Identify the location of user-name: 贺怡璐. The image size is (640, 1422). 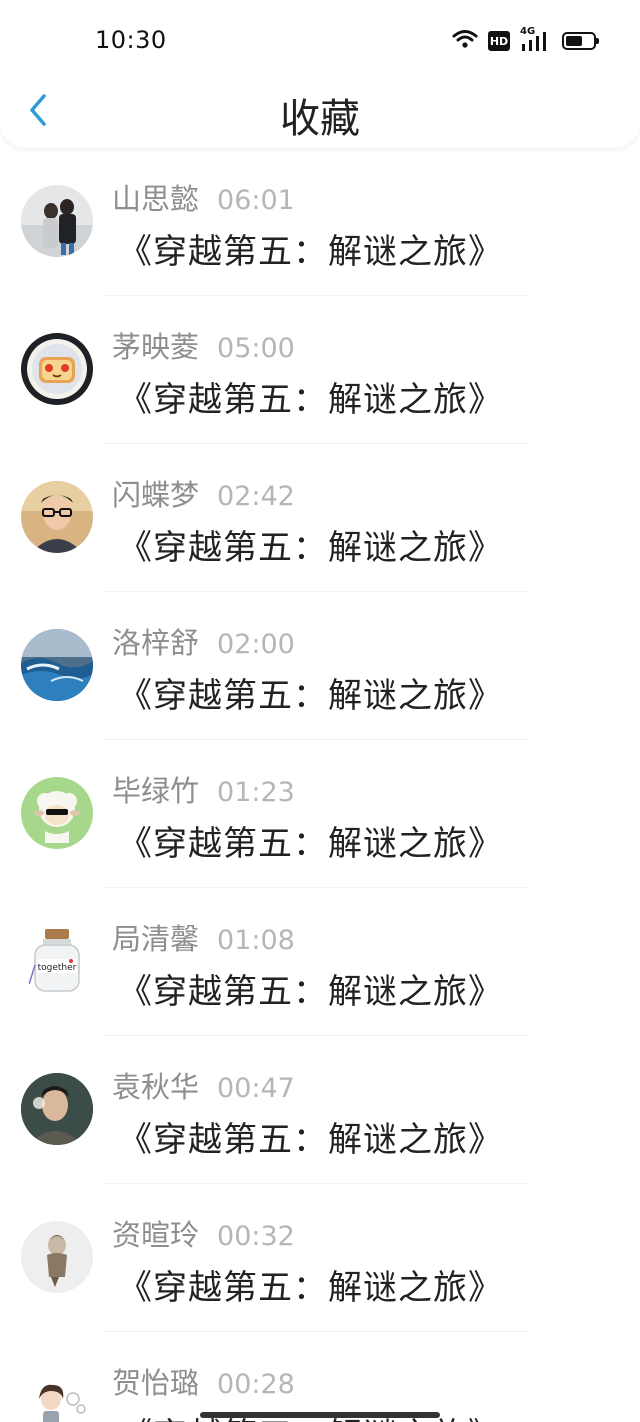
(156, 1383).